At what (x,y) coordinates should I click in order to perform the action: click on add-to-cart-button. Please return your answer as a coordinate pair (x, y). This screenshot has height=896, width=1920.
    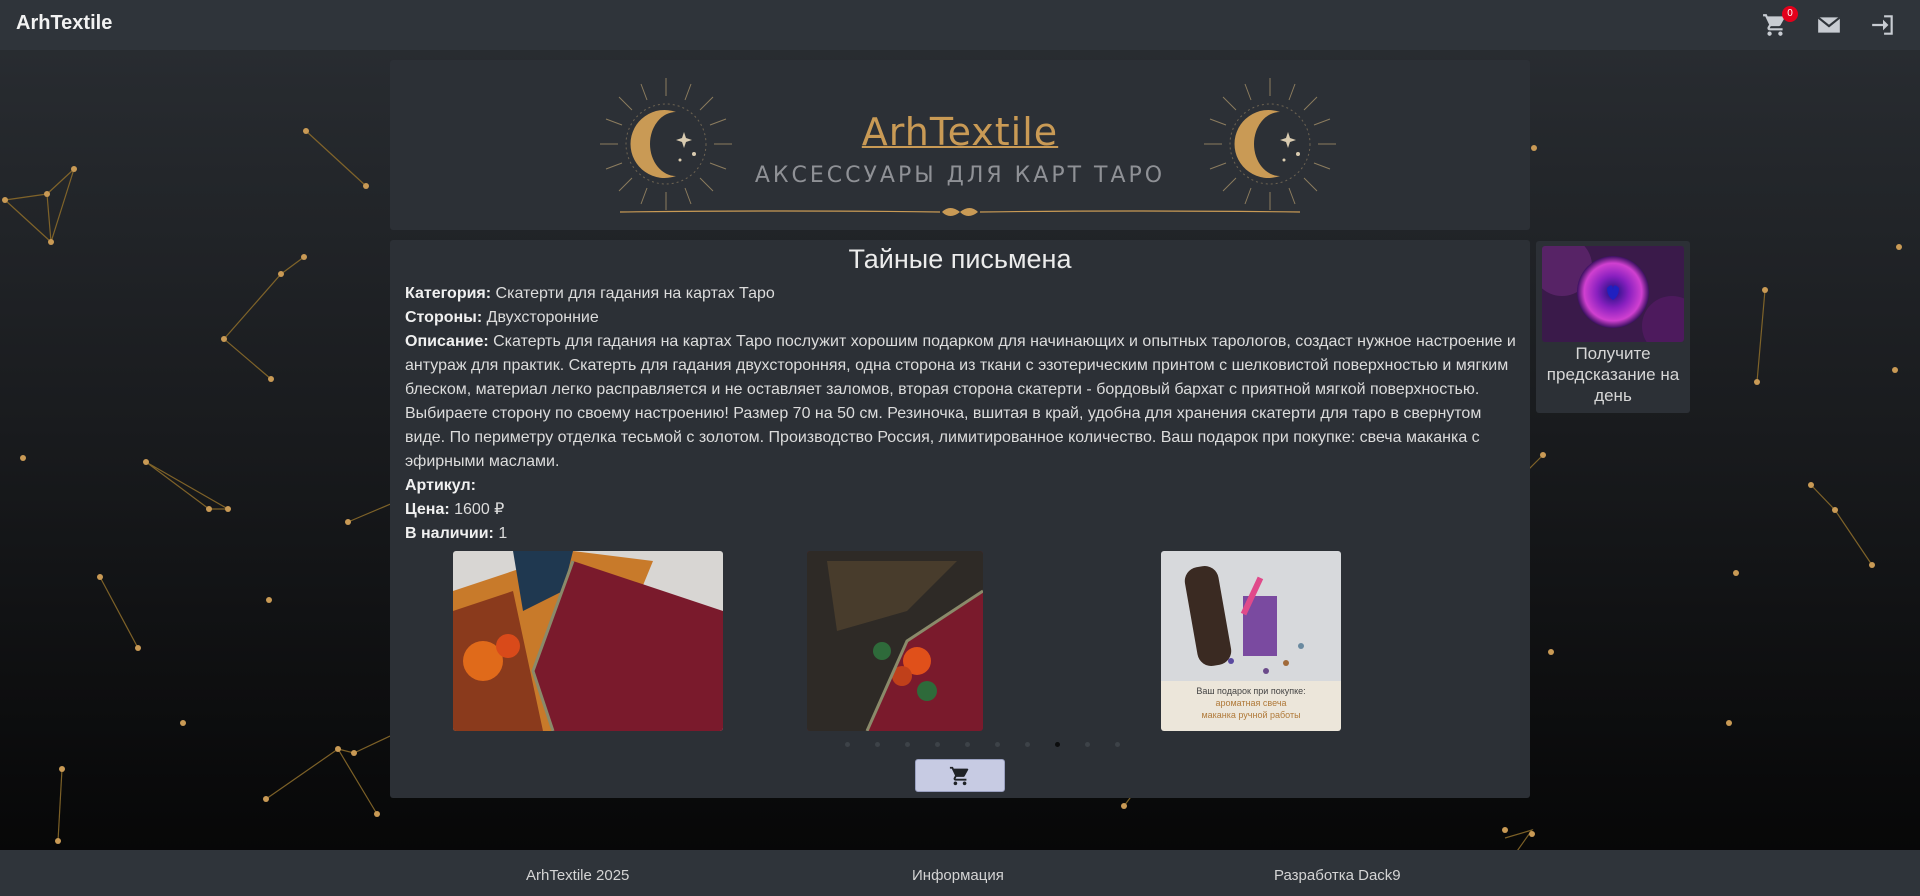
    Looking at the image, I should click on (960, 775).